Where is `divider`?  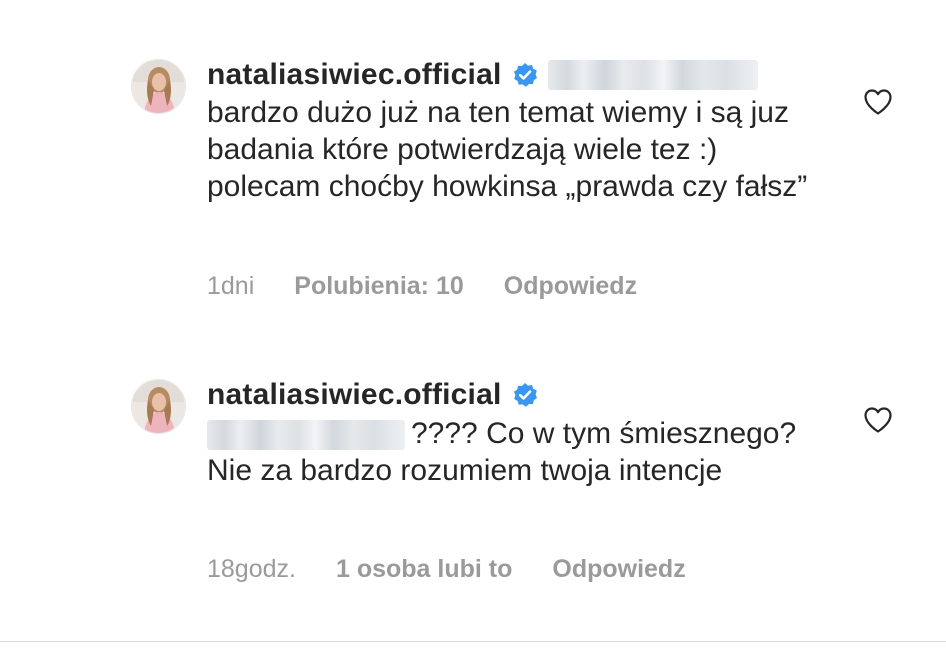
divider is located at coordinates (473, 641).